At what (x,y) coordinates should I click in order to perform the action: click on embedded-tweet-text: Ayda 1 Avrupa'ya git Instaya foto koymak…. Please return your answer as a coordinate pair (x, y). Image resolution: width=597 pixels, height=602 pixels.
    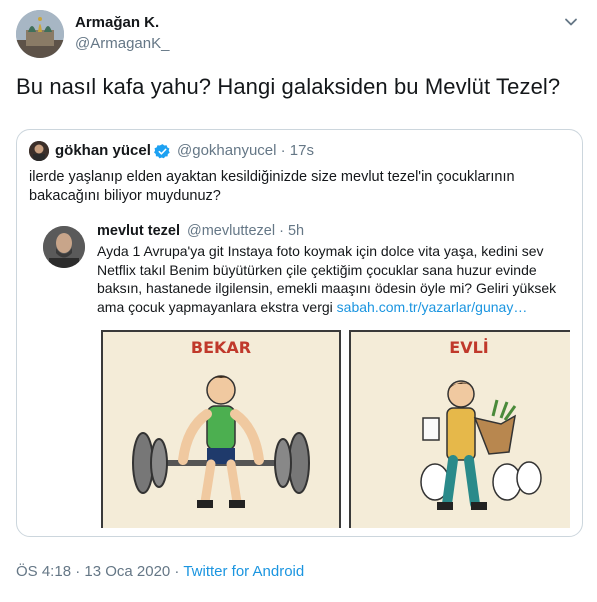
    Looking at the image, I should click on (328, 279).